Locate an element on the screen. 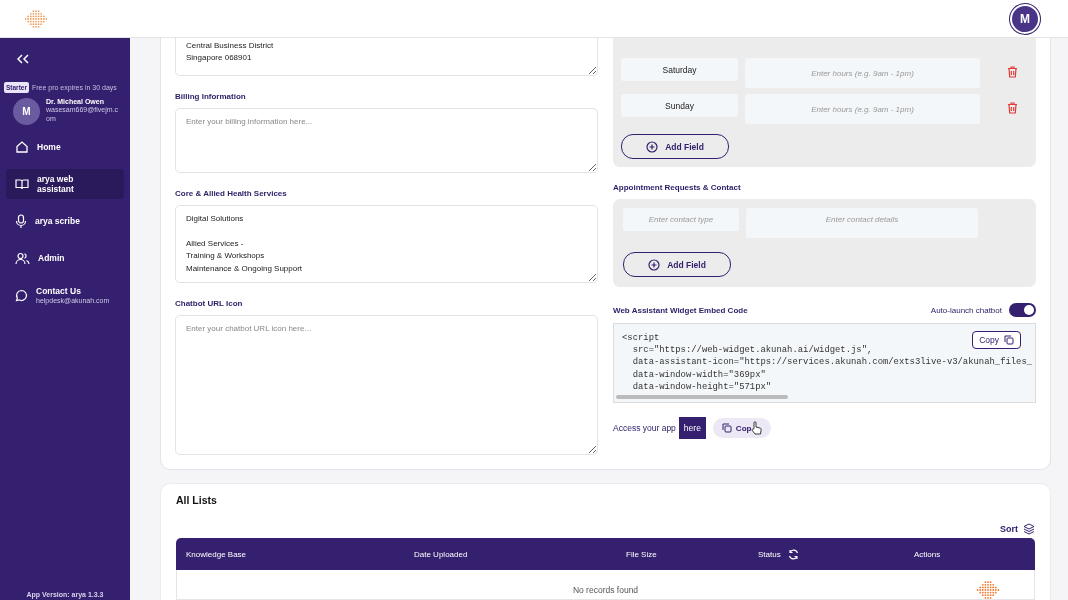 Image resolution: width=1068 pixels, height=600 pixels. field-label: Web Assistant Widget Embed Code is located at coordinates (680, 310).